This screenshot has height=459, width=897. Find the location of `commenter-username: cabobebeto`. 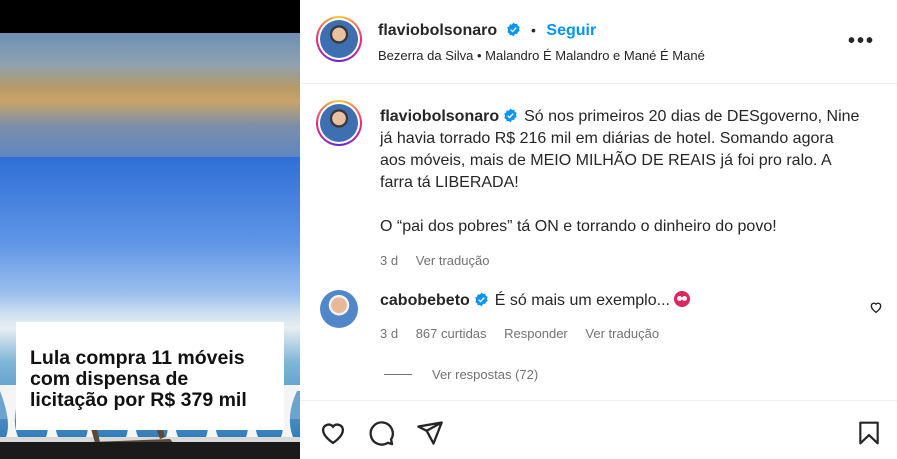

commenter-username: cabobebeto is located at coordinates (425, 300).